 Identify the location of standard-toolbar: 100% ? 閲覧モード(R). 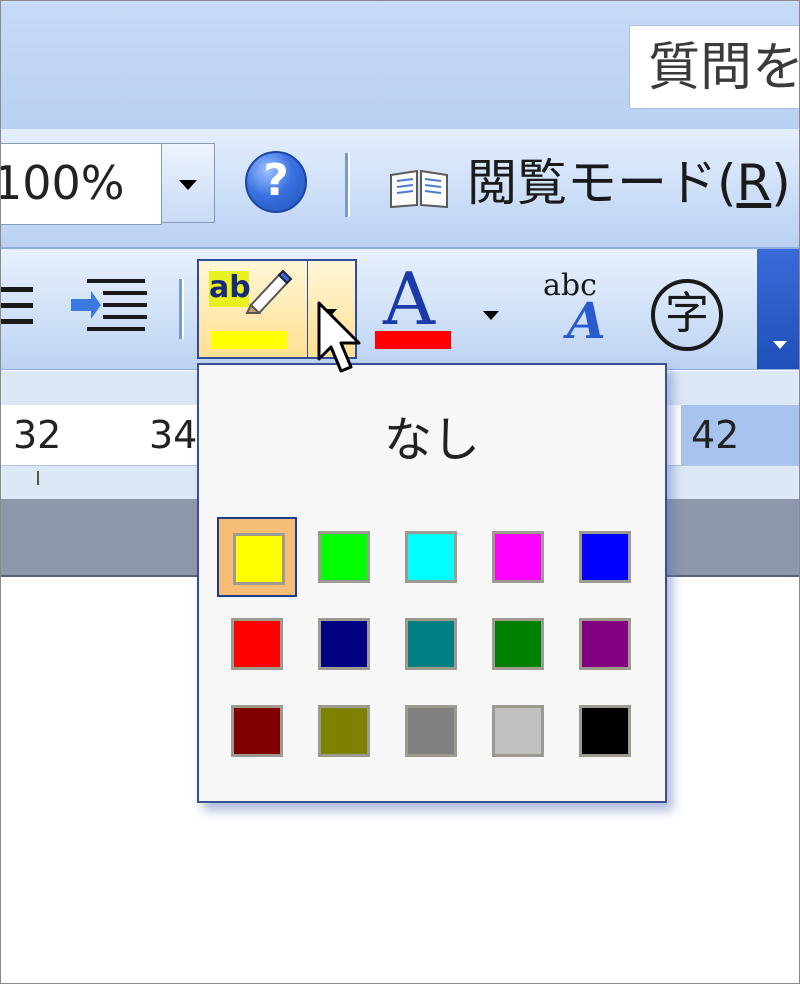
(400, 189).